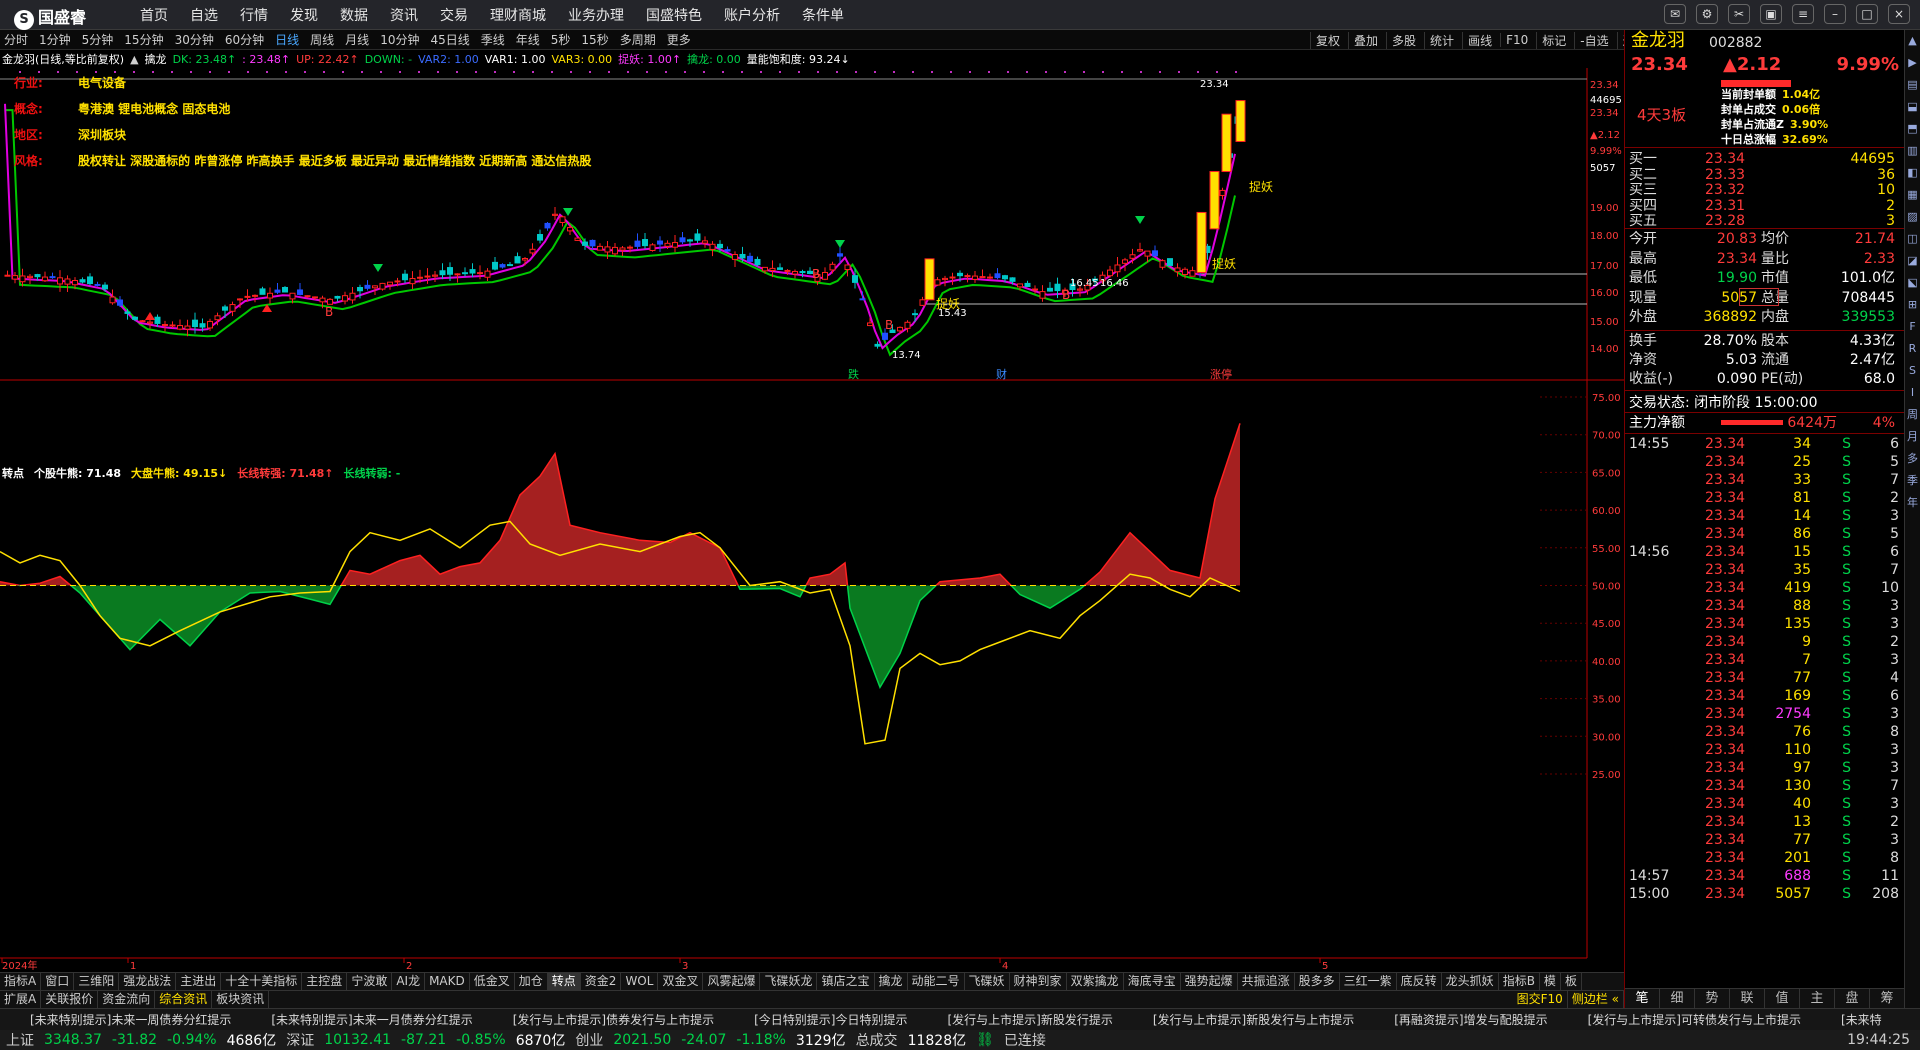 The height and width of the screenshot is (1050, 1920). Describe the element at coordinates (1912, 283) in the screenshot. I see `sidebar-tool-icon: ⬕` at that location.